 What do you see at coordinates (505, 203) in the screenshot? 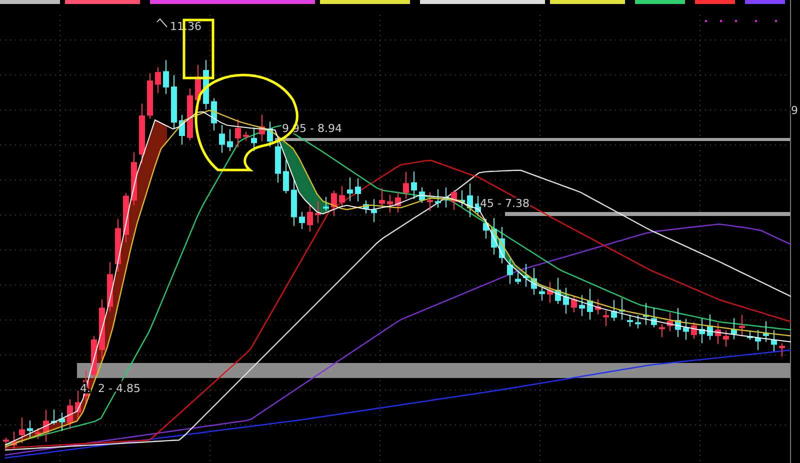
I see `price-label: 45 - 7.38` at bounding box center [505, 203].